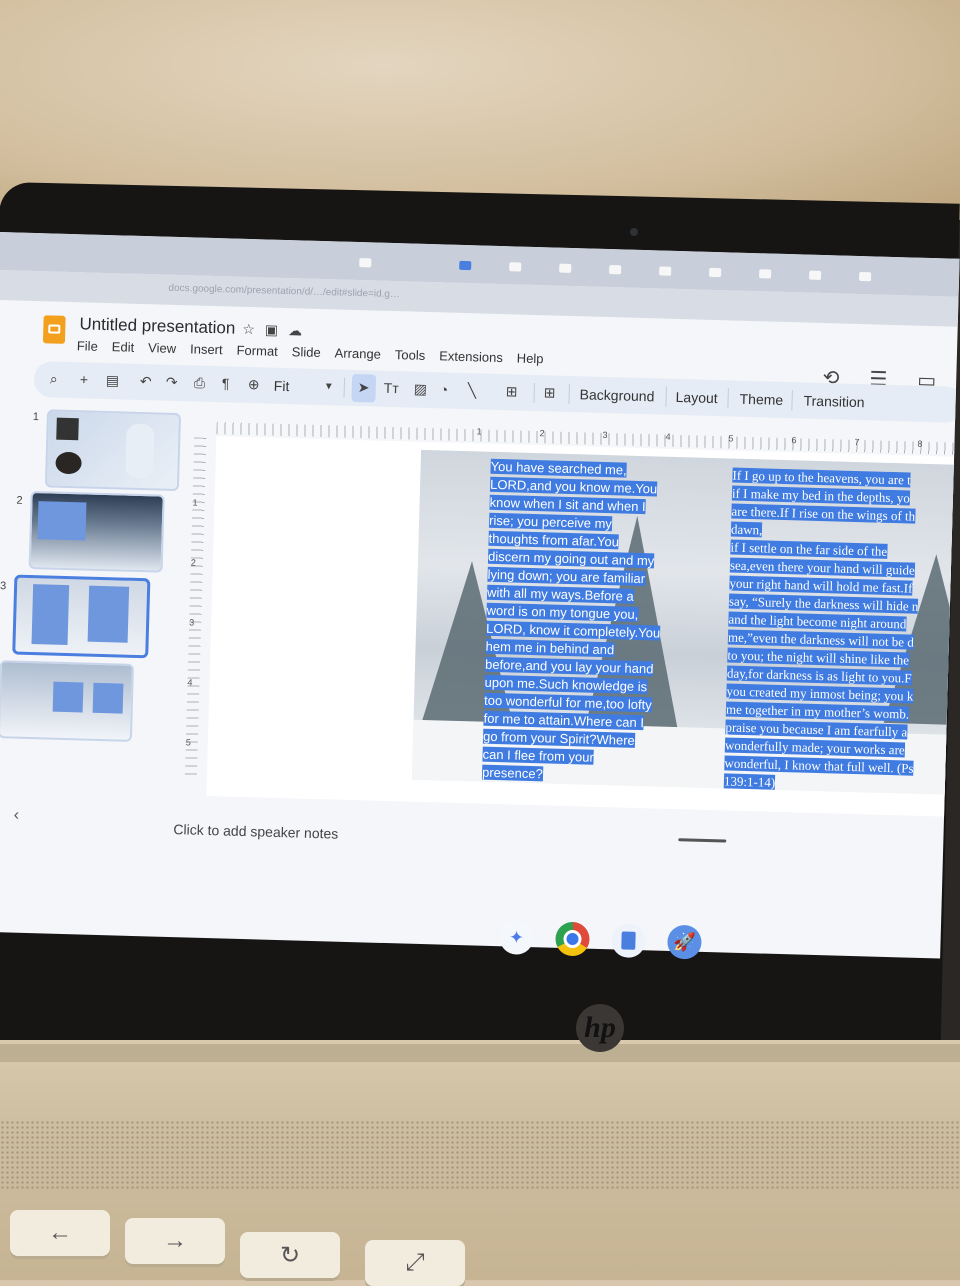  I want to click on ruler-number: 8, so click(920, 443).